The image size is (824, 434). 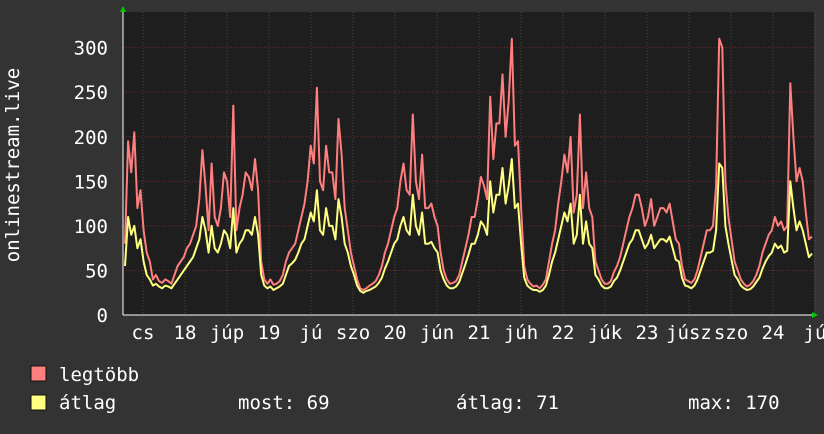 I want to click on y-tick-label: 150, so click(x=91, y=182).